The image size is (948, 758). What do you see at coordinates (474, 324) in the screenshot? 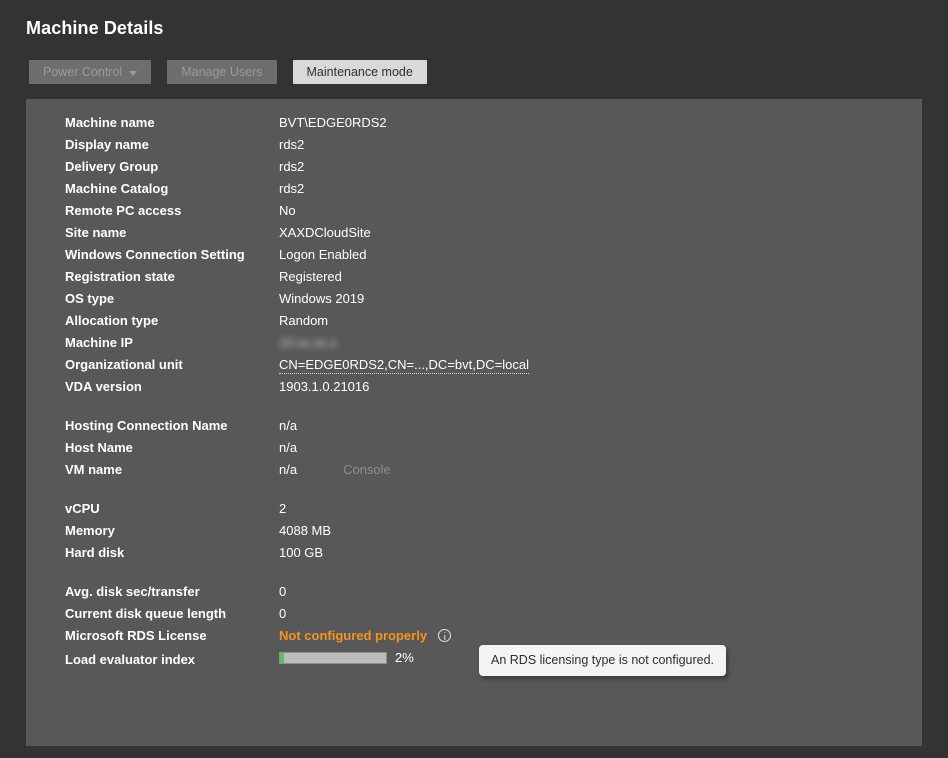
I see `detail-row: Allocation type Random` at bounding box center [474, 324].